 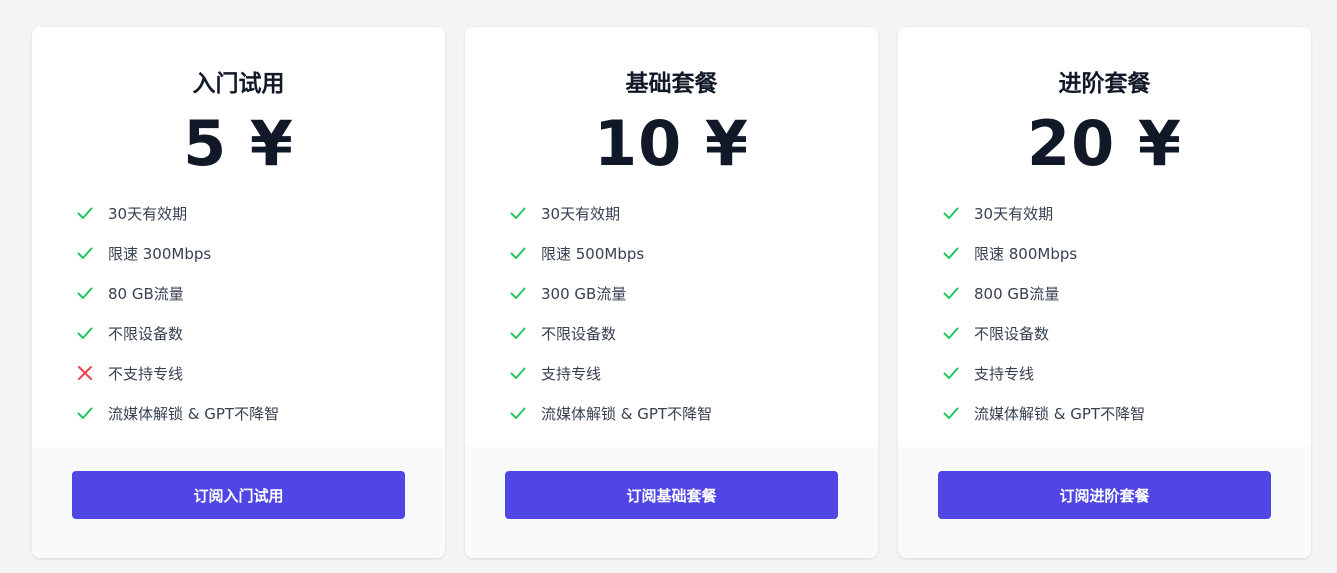 What do you see at coordinates (593, 253) in the screenshot?
I see `feature-text: 限速 500Mbps` at bounding box center [593, 253].